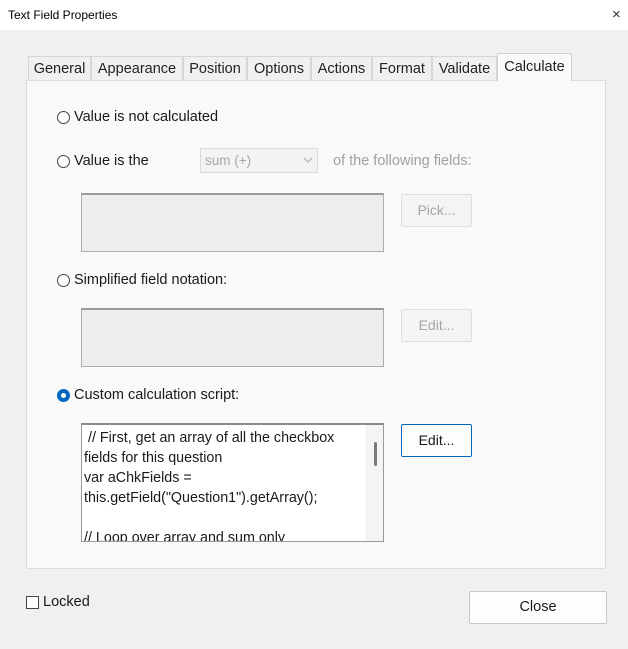  Describe the element at coordinates (232, 337) in the screenshot. I see `simplified-notation-box` at that location.